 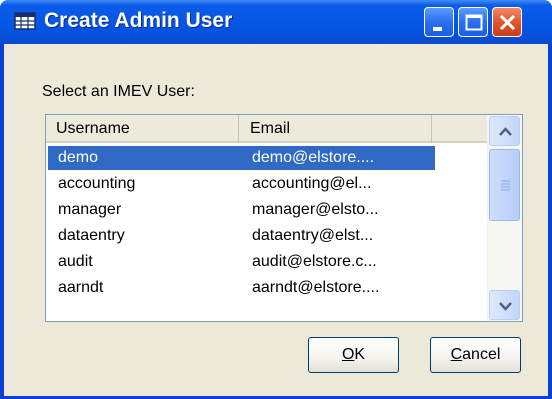 I want to click on username-cell: demo, so click(x=78, y=157).